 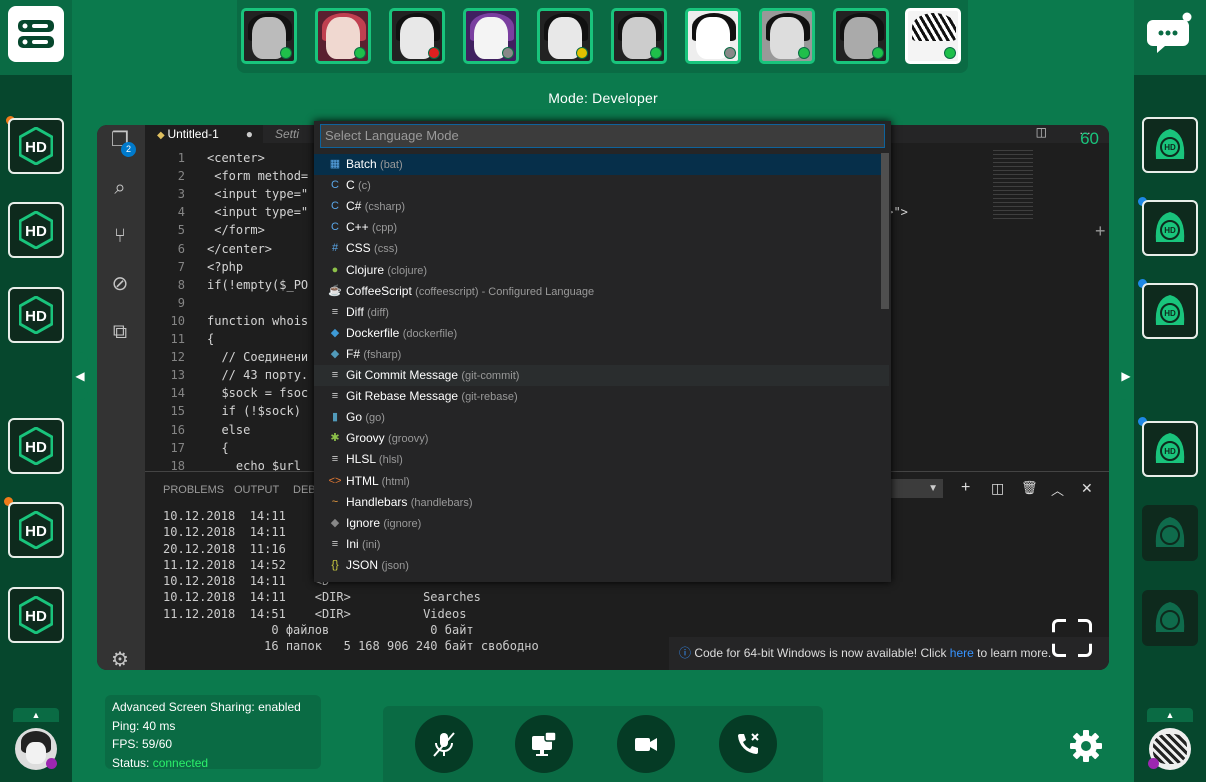 What do you see at coordinates (1126, 376) in the screenshot?
I see `collapse-right-button: ▶` at bounding box center [1126, 376].